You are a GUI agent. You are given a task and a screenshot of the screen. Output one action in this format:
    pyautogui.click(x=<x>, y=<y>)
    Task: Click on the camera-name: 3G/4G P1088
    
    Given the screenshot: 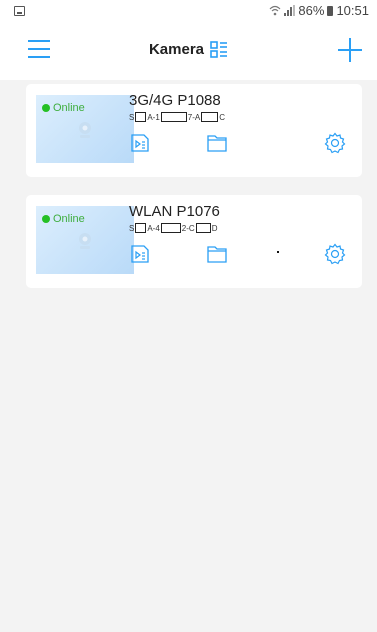 What is the action you would take?
    pyautogui.click(x=175, y=100)
    